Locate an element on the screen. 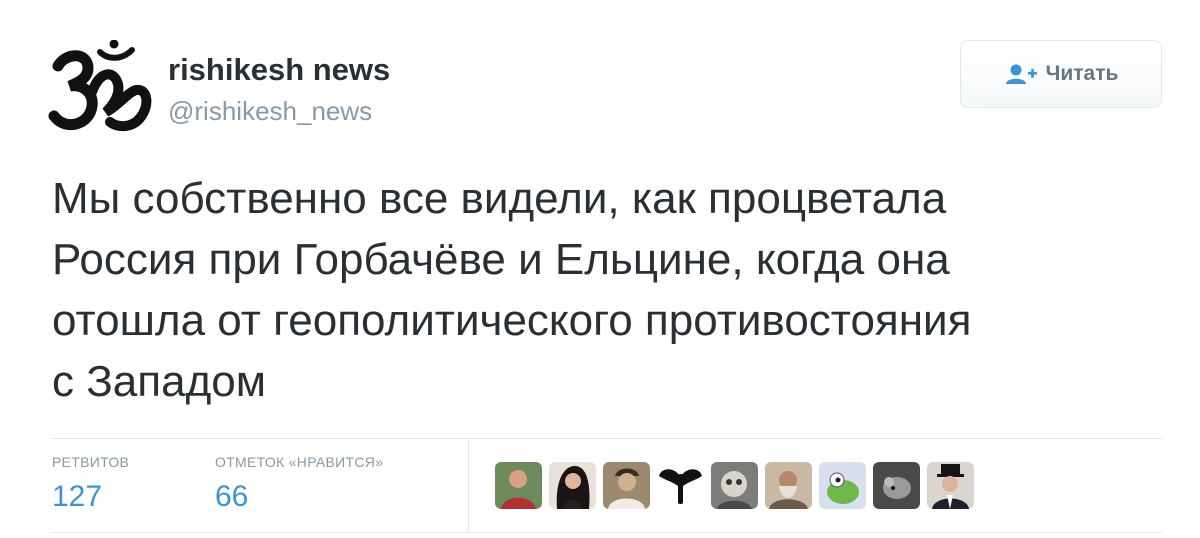 The width and height of the screenshot is (1200, 538). retweets-stat: РЕТВИТОВ 127 is located at coordinates (90, 484).